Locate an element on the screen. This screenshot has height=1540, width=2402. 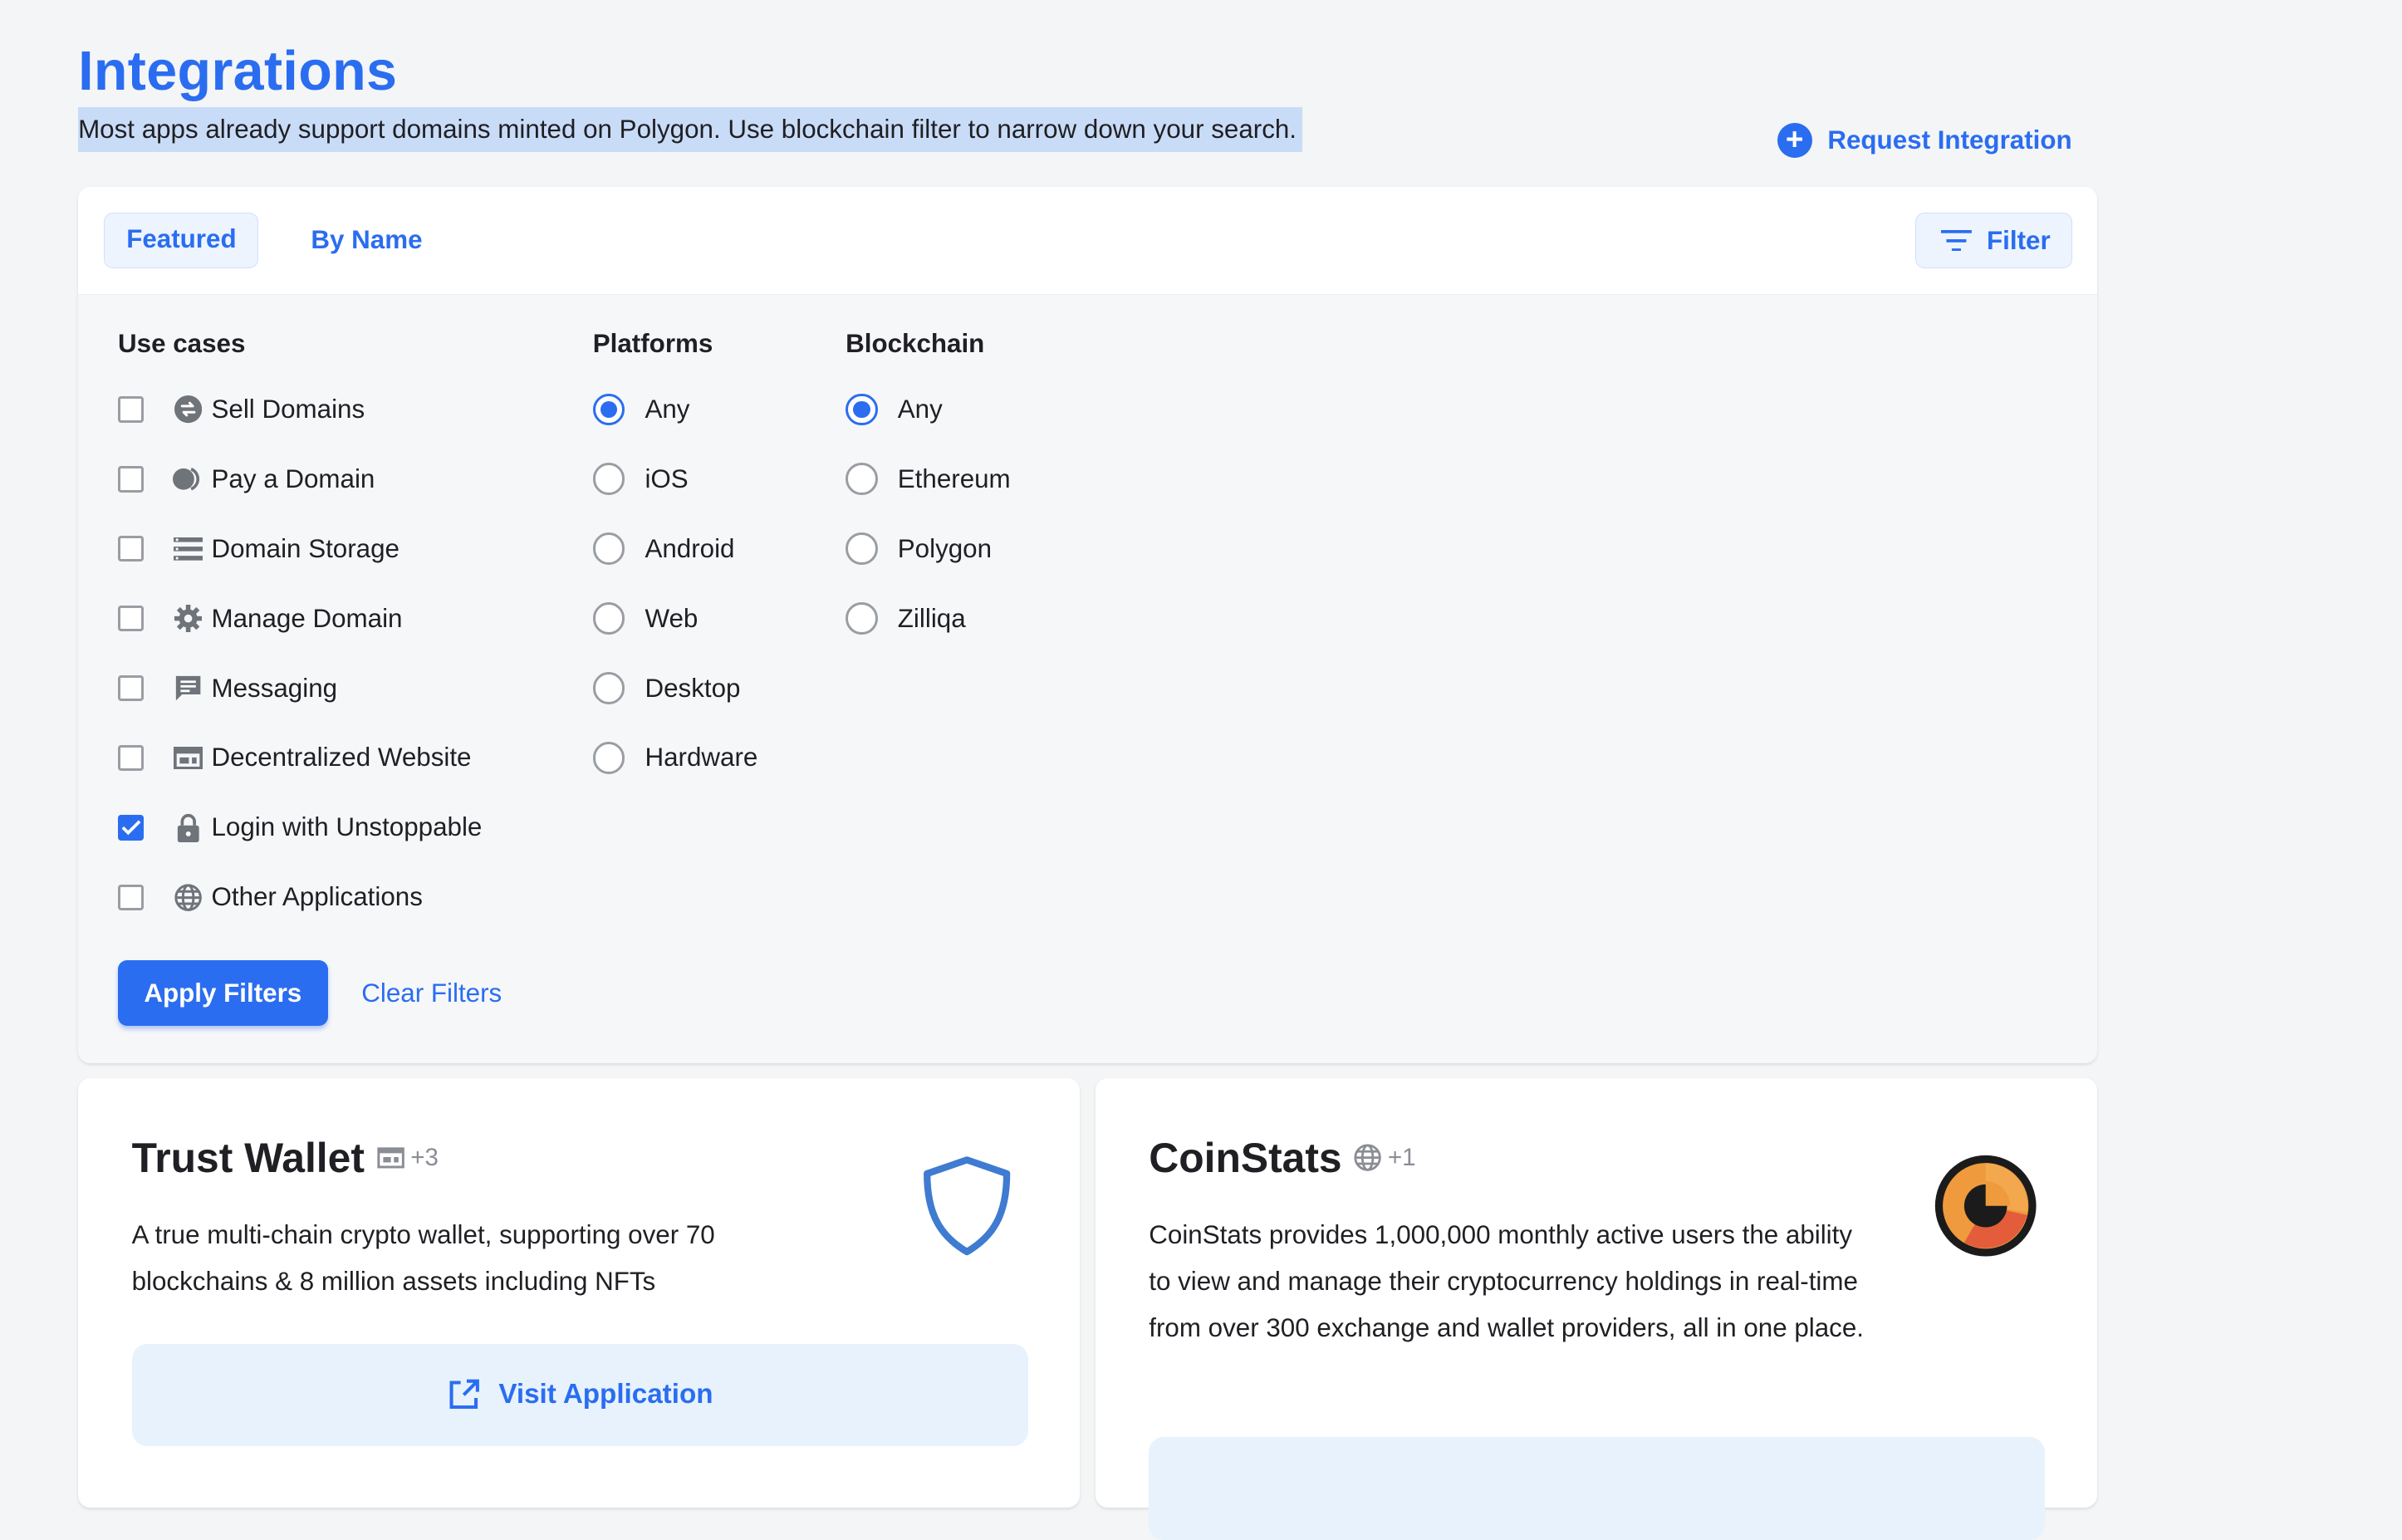
request-integration-label: Request Integration is located at coordinates (1949, 139).